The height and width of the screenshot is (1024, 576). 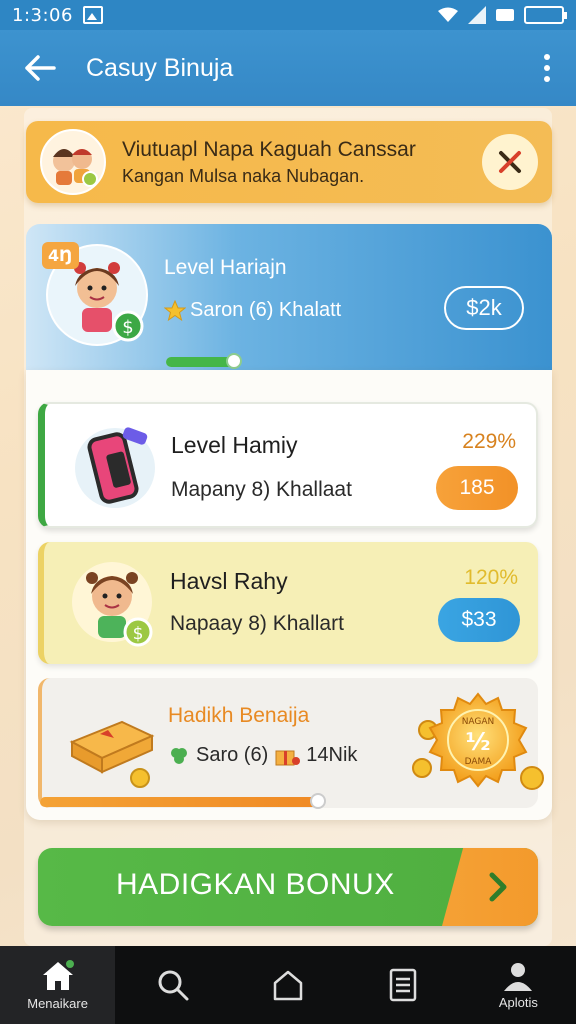 I want to click on level-progress-bar, so click(x=204, y=361).